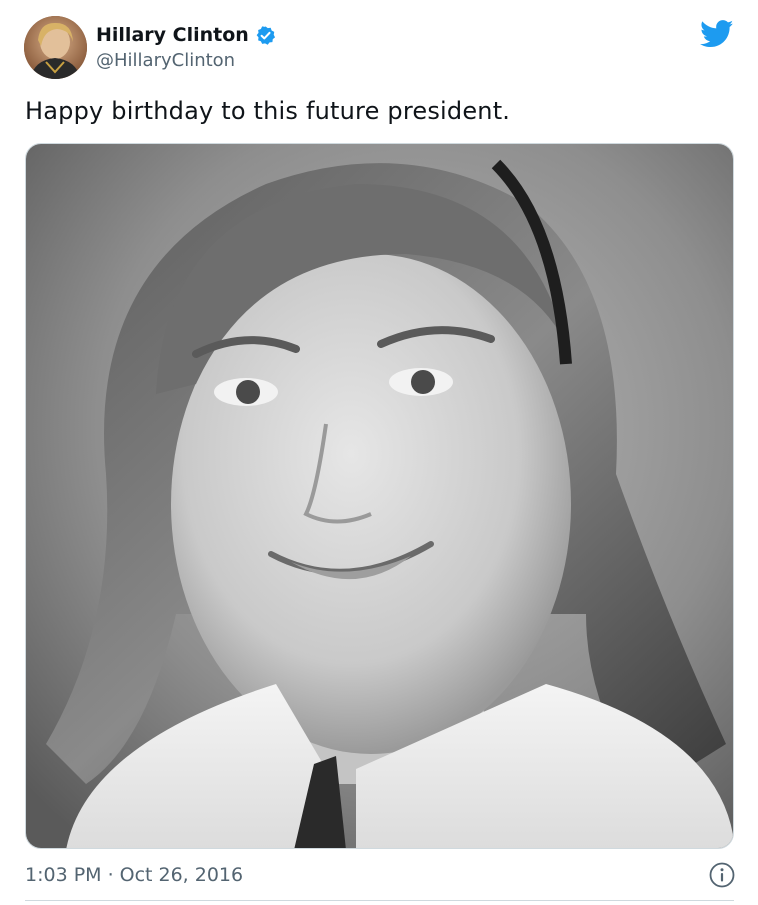 The image size is (758, 905). I want to click on tweet-time: 1:03 PM, so click(63, 875).